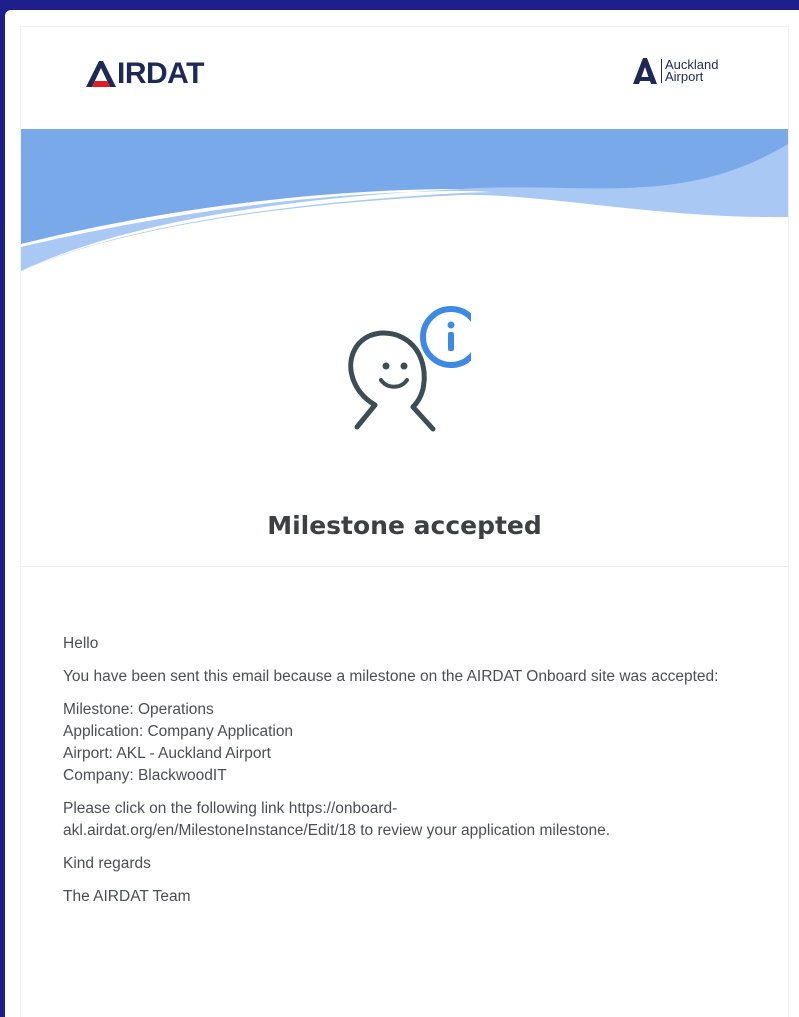 This screenshot has width=799, height=1017. Describe the element at coordinates (101, 74) in the screenshot. I see `airdat-a-icon` at that location.